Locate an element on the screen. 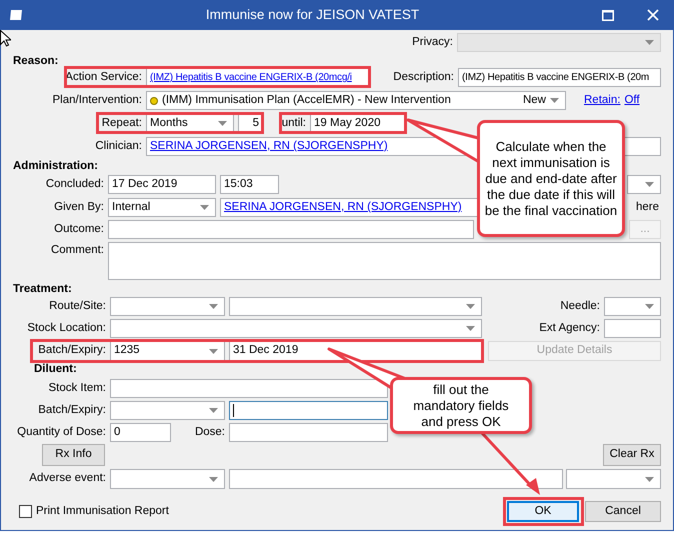 Image resolution: width=674 pixels, height=534 pixels. checkbox-label: Print Immunisation Report is located at coordinates (102, 511).